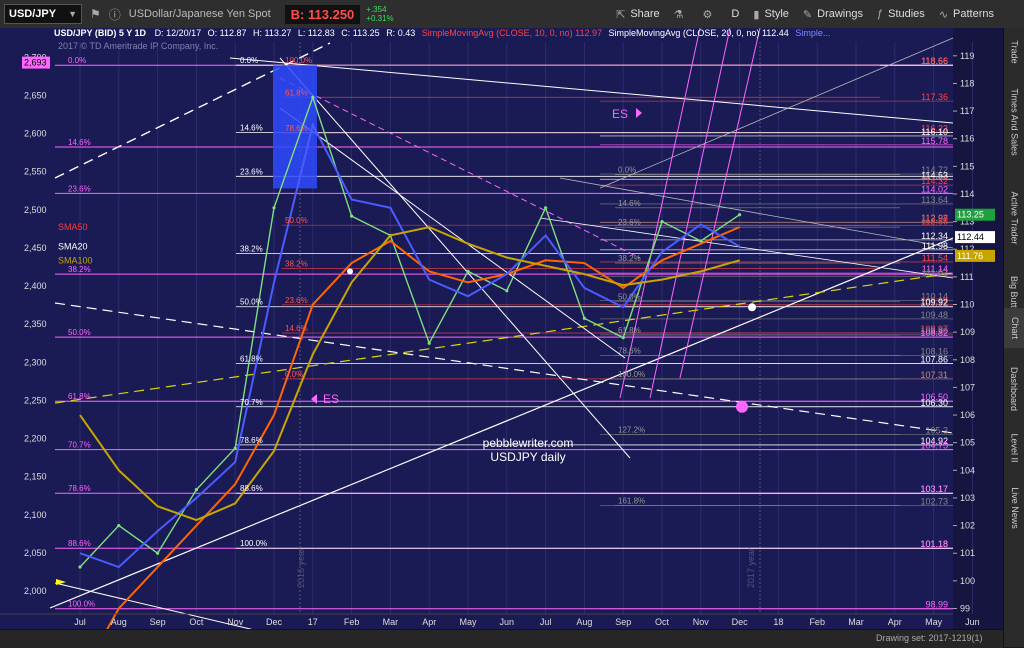 This screenshot has height=648, width=1024. I want to click on info-icon: ⓘ, so click(115, 14).